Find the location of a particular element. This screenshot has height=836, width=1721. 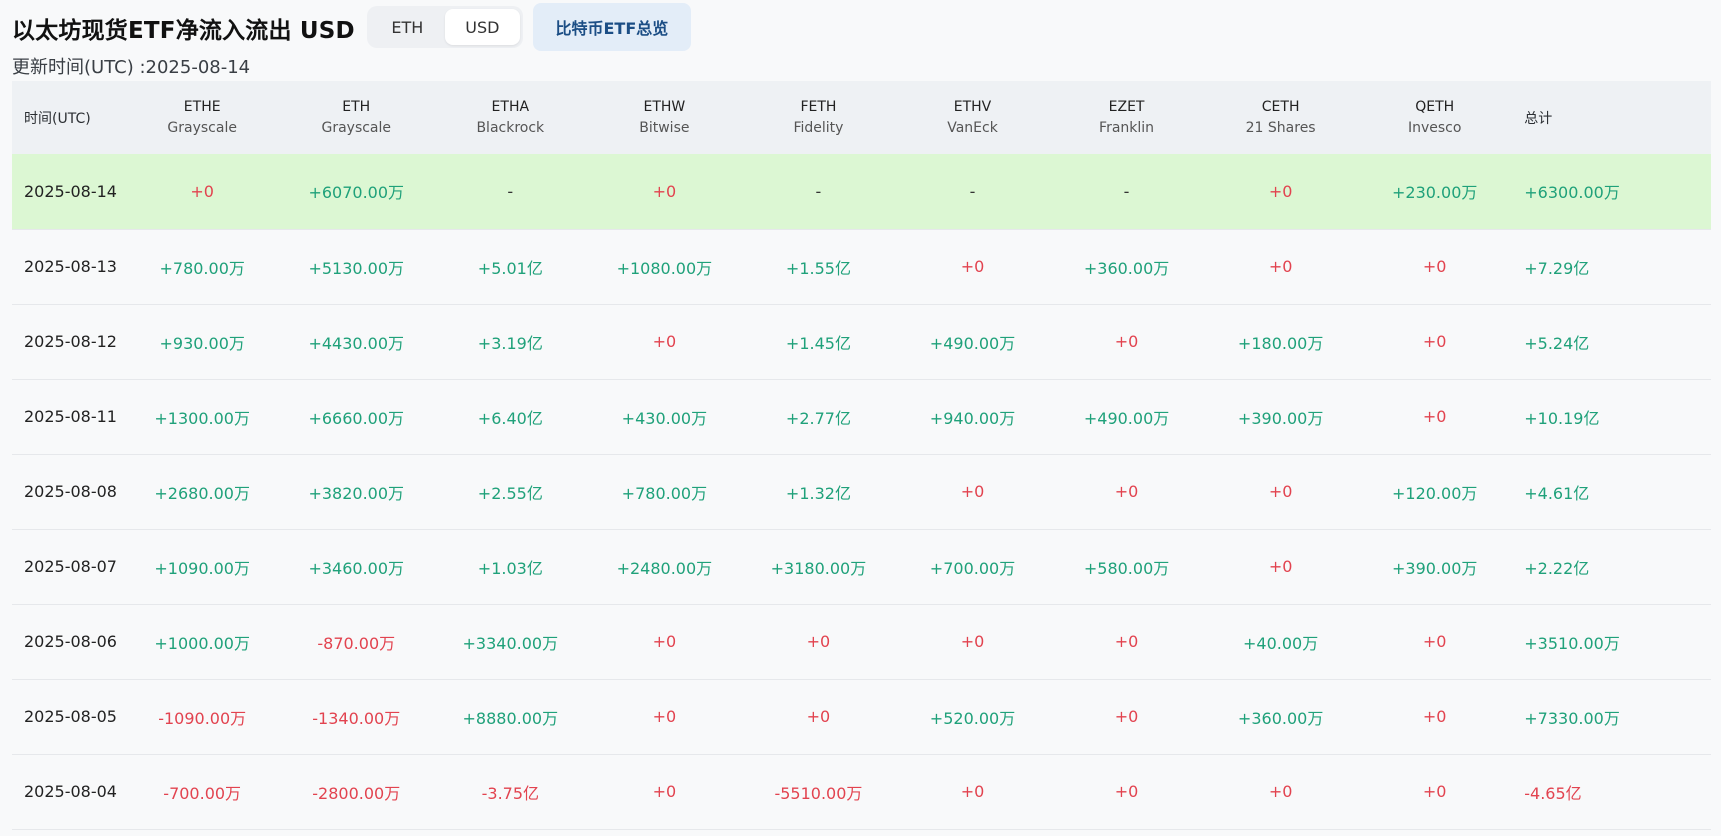

column-header-ethw: ETHW Bitwise is located at coordinates (664, 117).